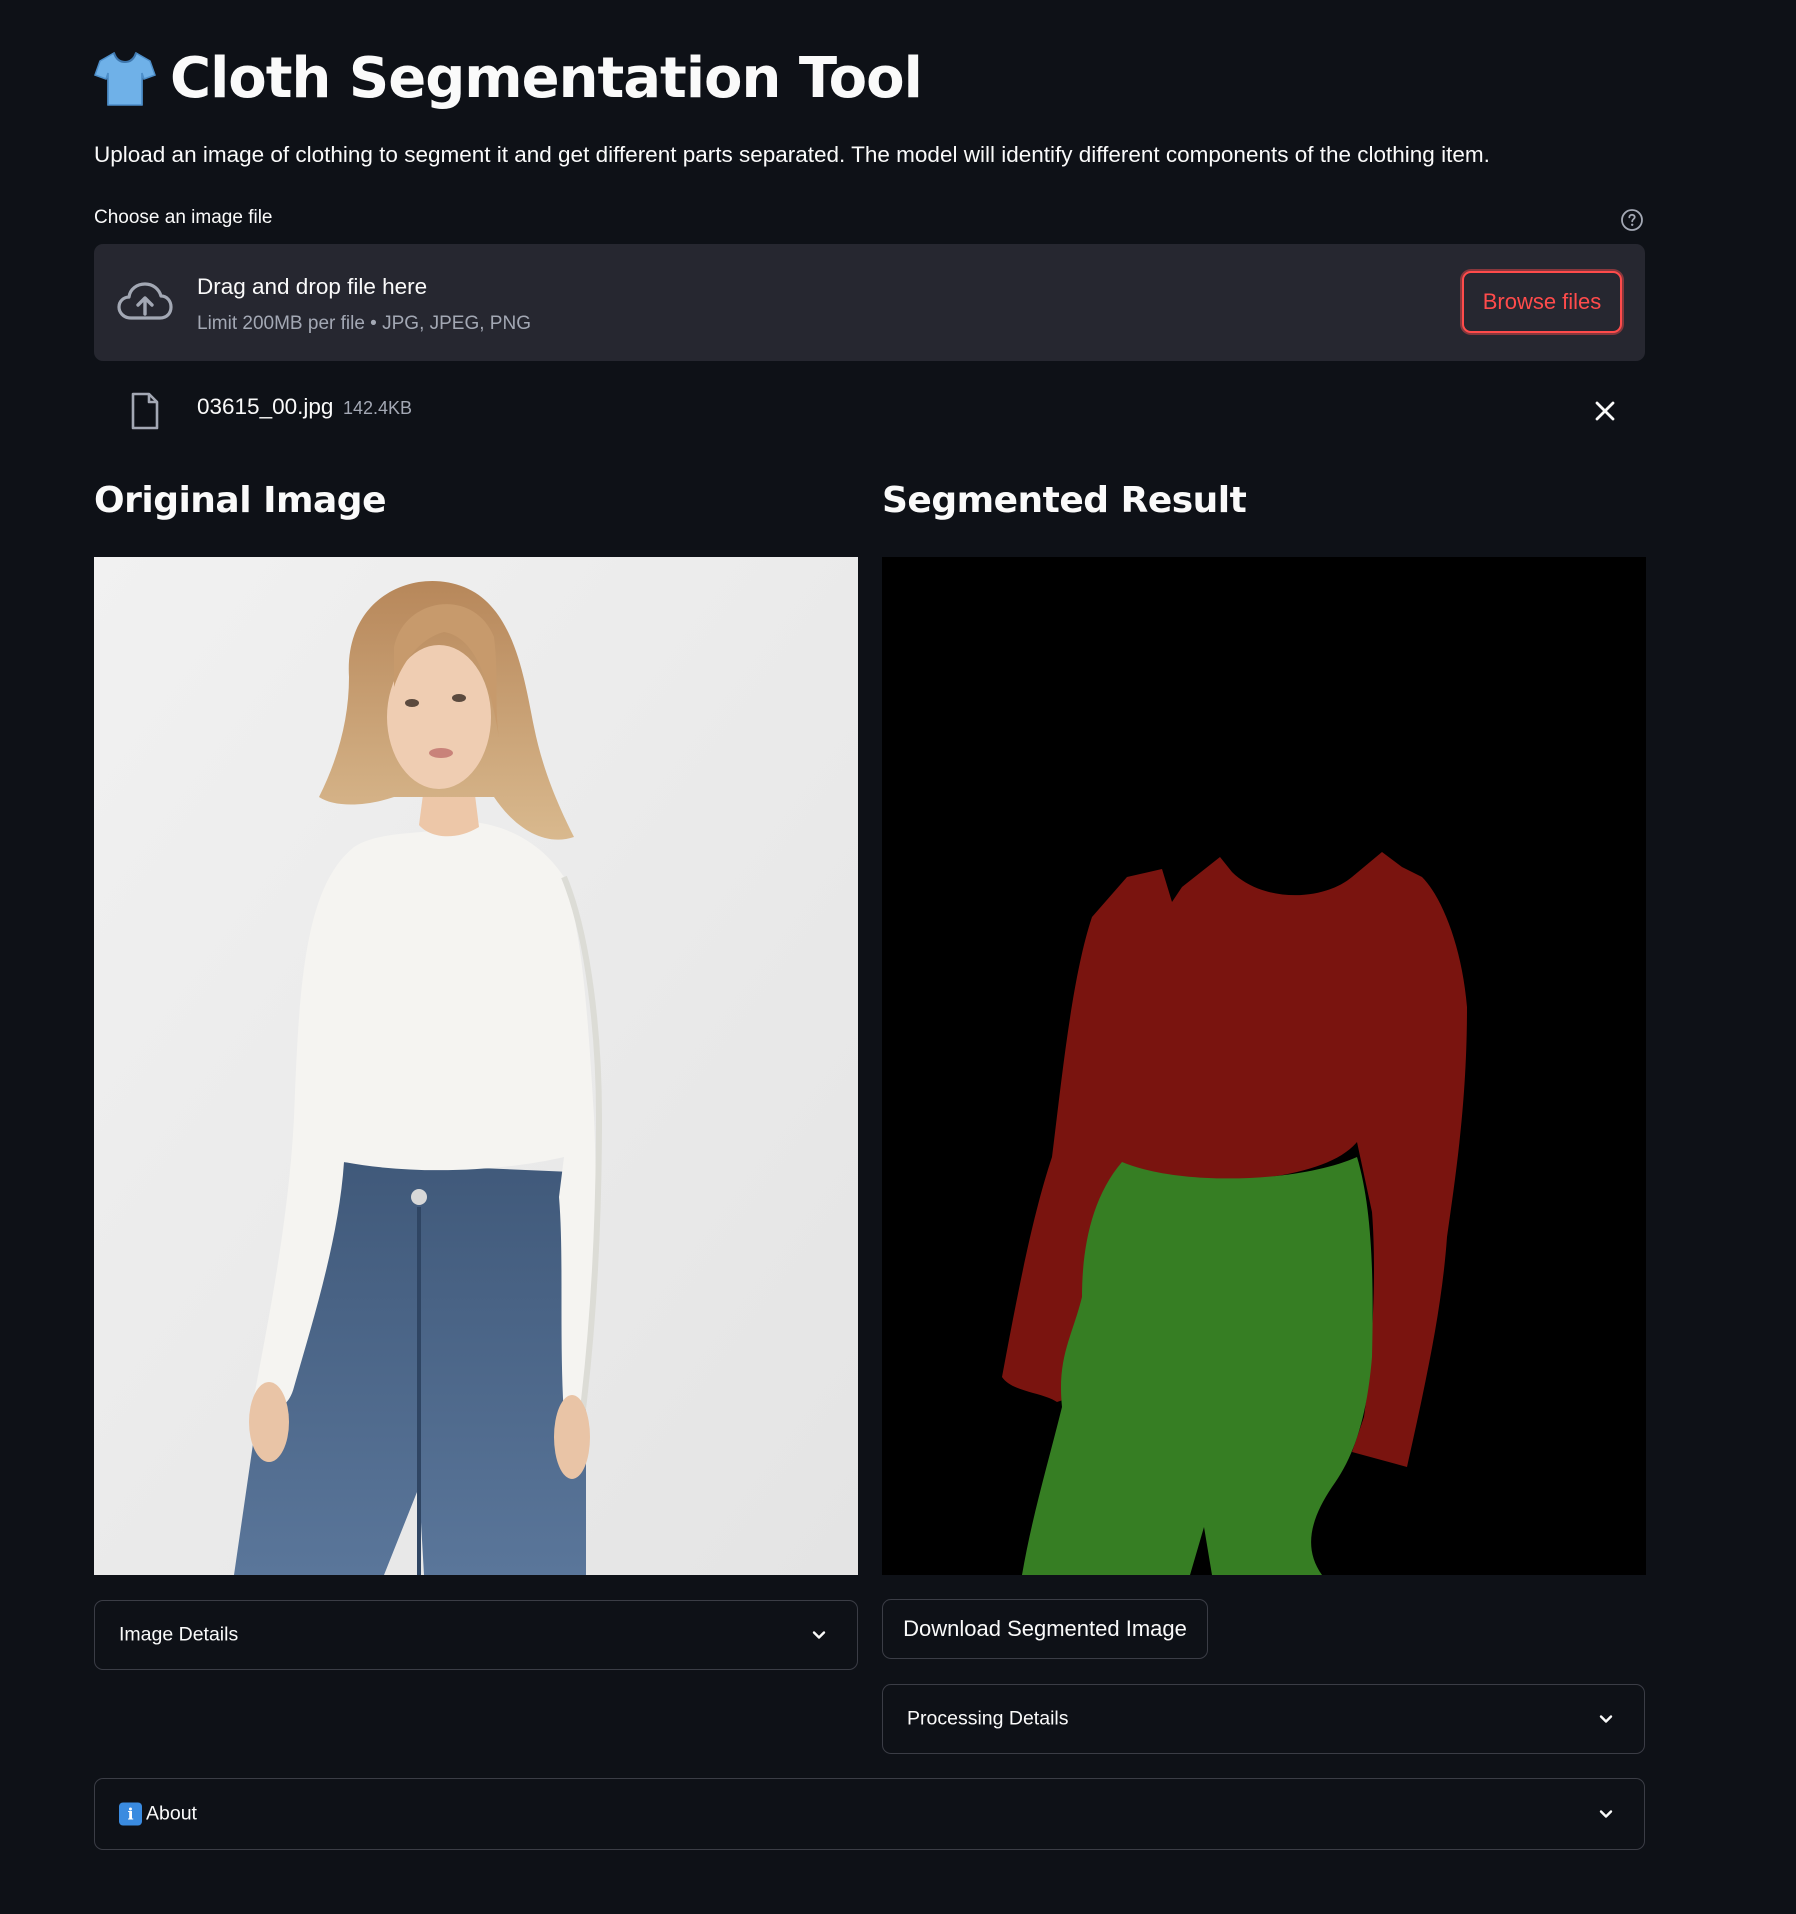  I want to click on about-label-wrap: i About, so click(158, 1814).